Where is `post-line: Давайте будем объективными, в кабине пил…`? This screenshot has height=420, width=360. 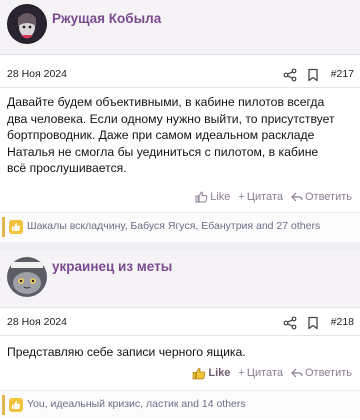
post-line: Давайте будем объективными, в кабине пил… is located at coordinates (166, 102).